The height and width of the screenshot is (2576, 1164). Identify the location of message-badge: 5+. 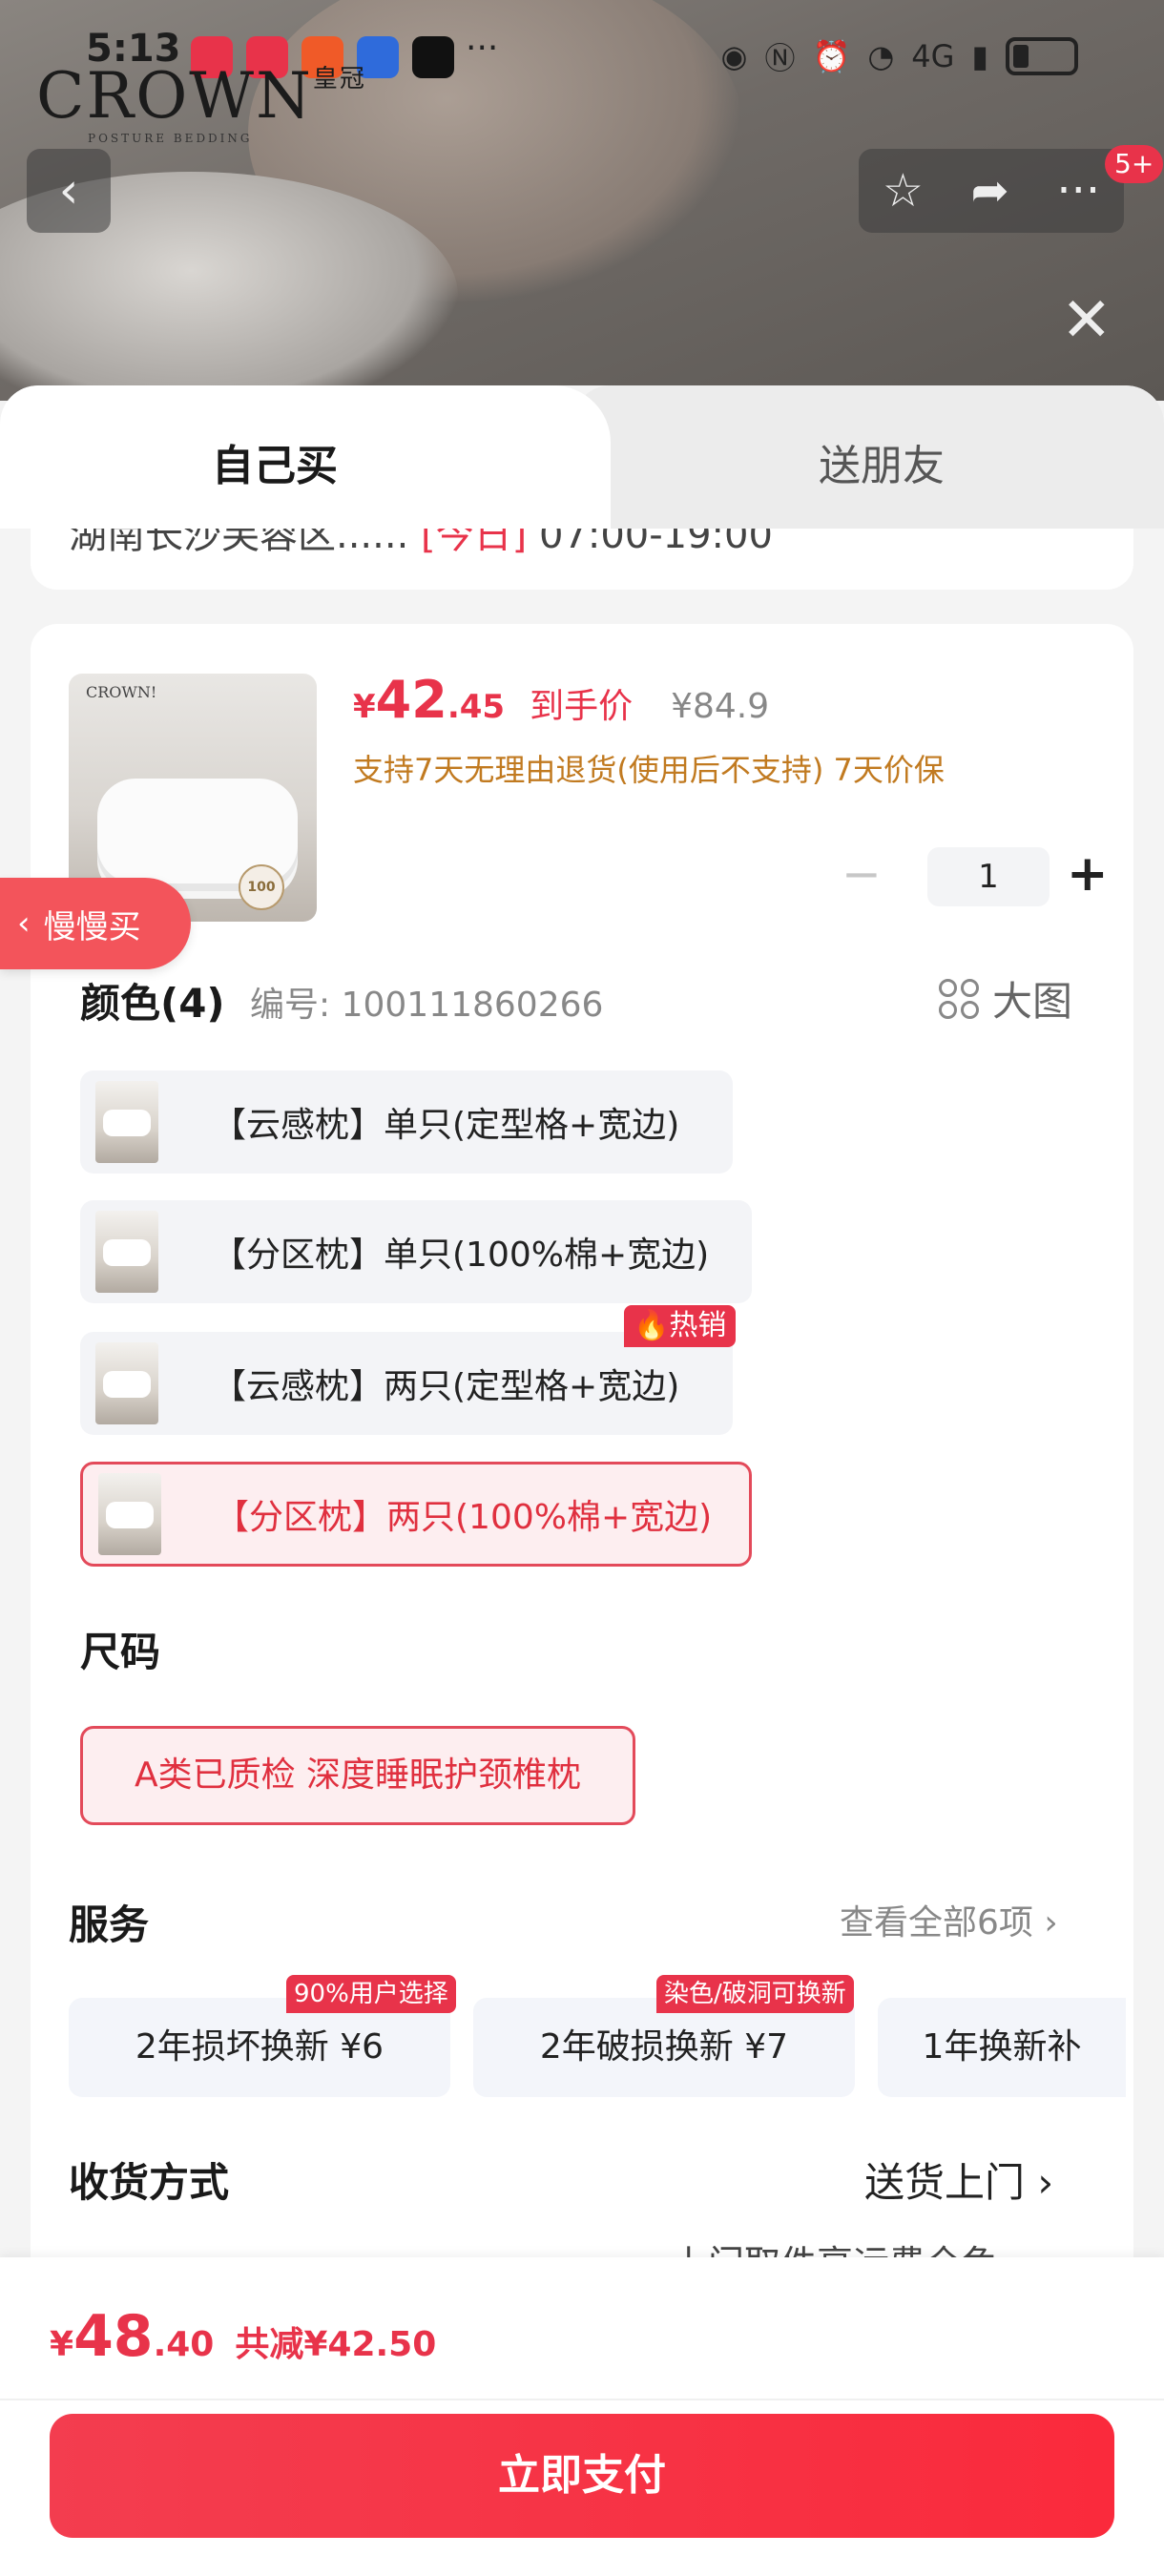
(1134, 164).